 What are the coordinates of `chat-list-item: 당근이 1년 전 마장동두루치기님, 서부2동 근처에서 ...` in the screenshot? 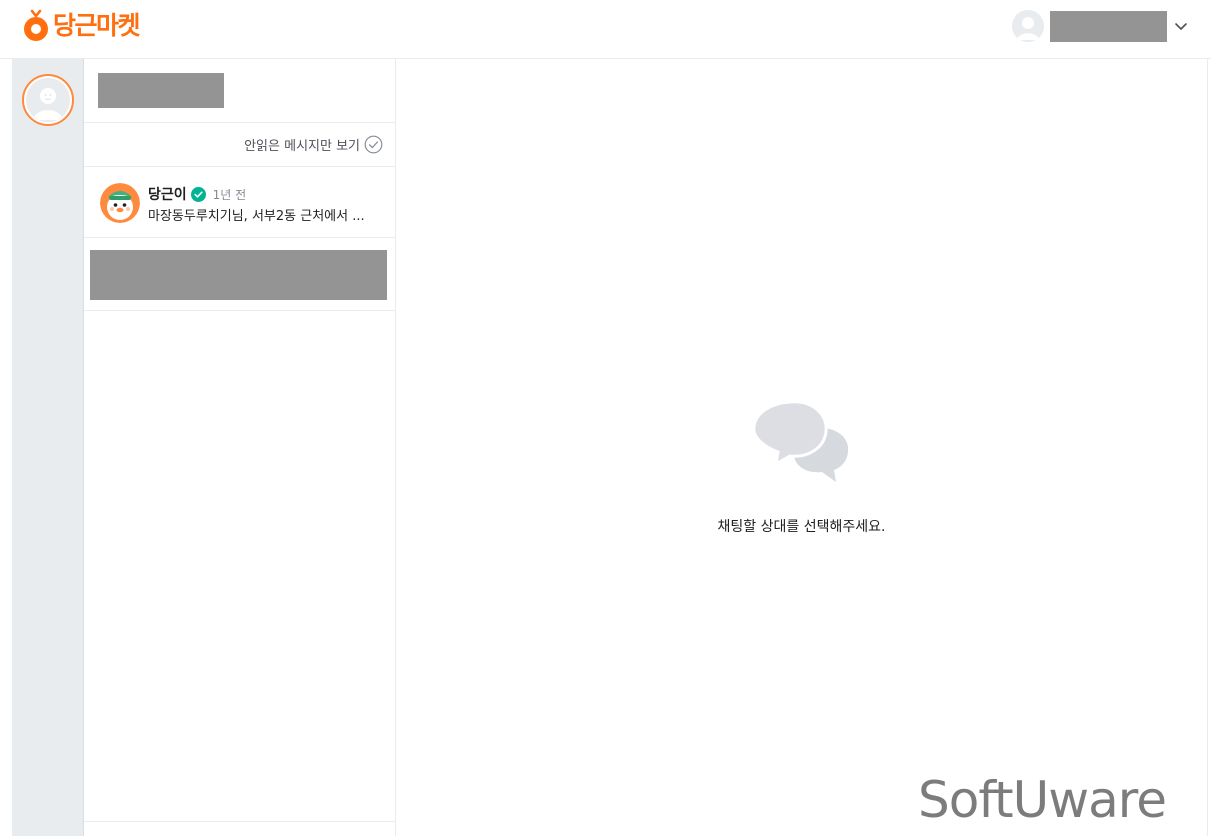 It's located at (239, 202).